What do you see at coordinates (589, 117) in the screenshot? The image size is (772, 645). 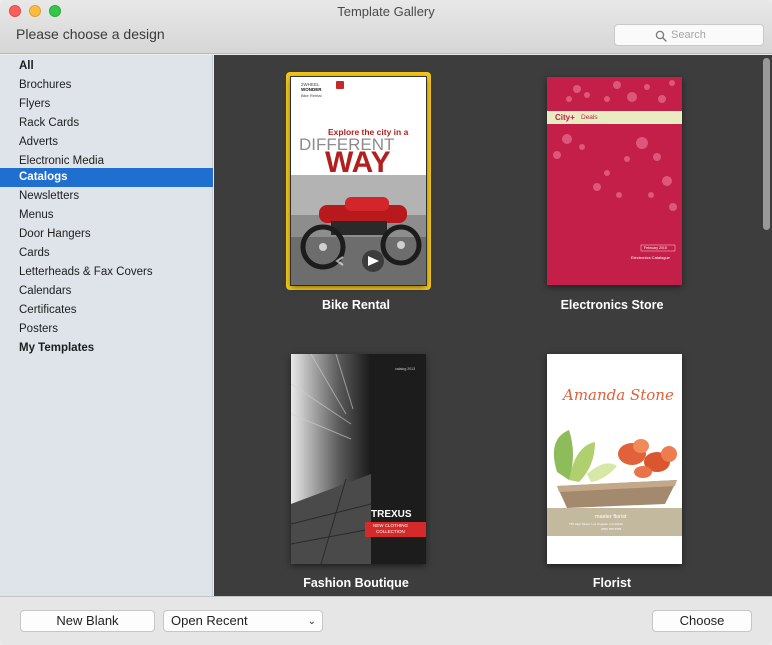 I see `electronics-banner-sub: Deals` at bounding box center [589, 117].